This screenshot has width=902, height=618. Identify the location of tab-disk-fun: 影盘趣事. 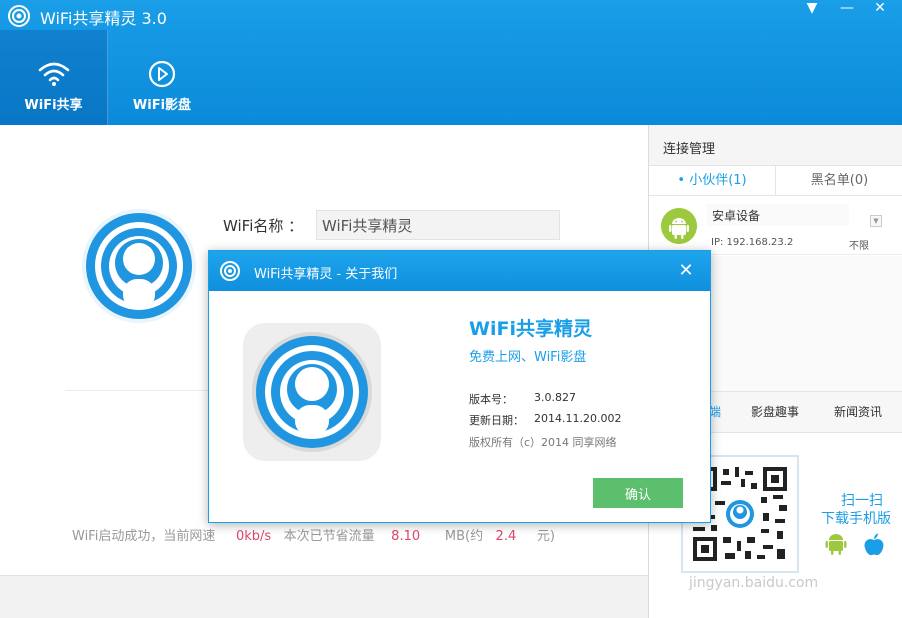
(775, 412).